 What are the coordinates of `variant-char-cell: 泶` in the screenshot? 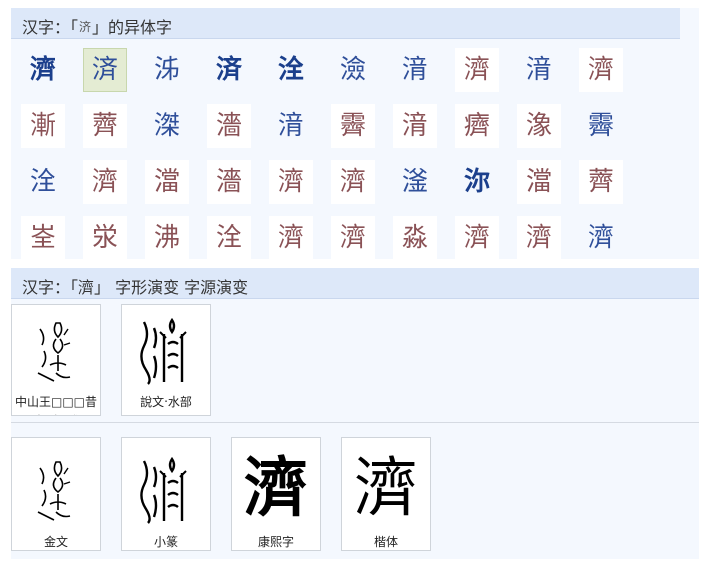 It's located at (105, 238).